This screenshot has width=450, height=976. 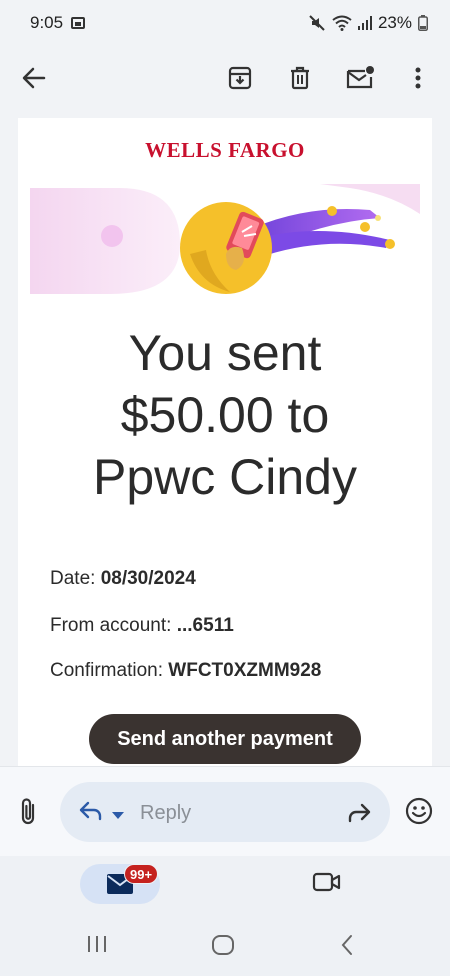 I want to click on gallery-notification-icon, so click(x=78, y=23).